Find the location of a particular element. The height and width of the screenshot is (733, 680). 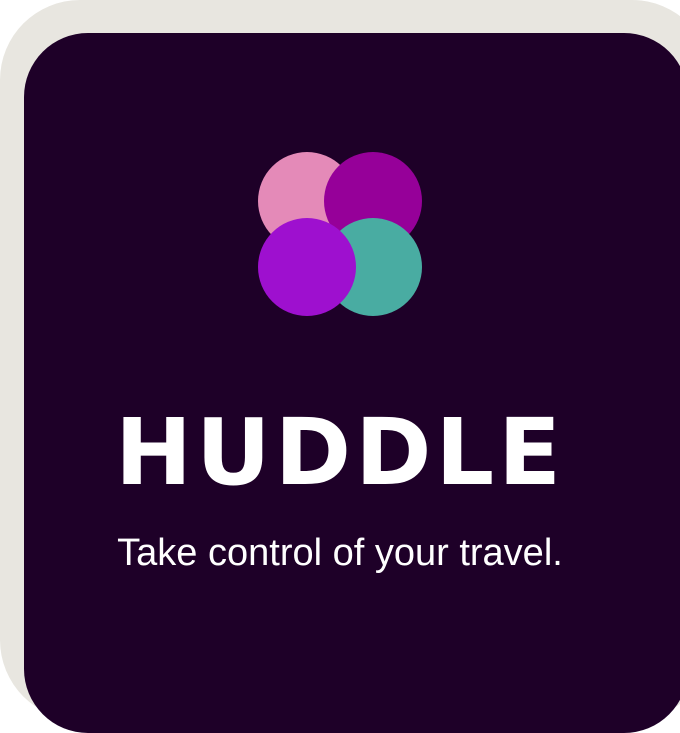

logo-graphic is located at coordinates (340, 234).